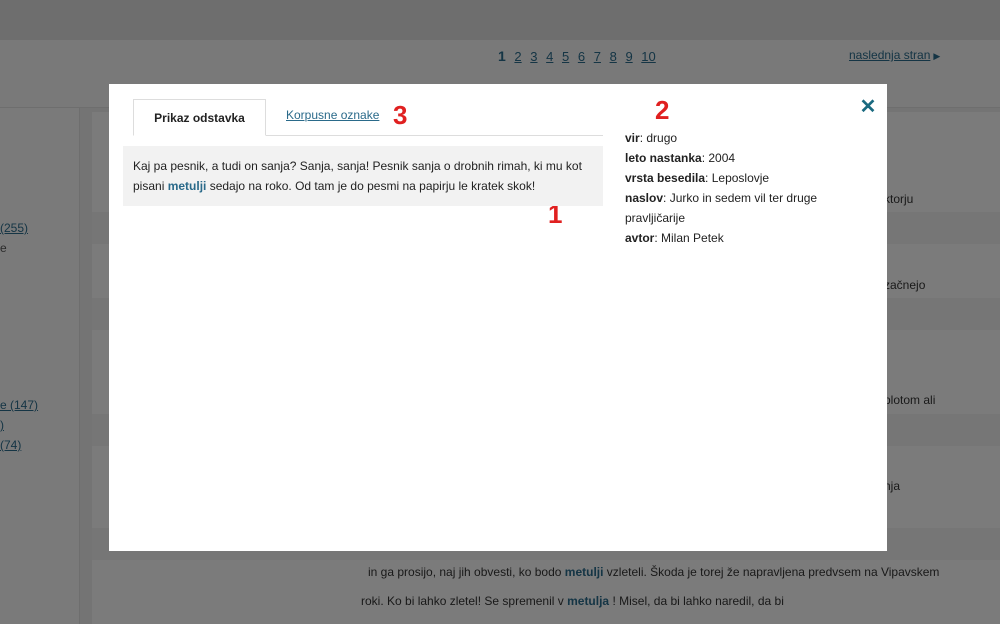 The image size is (1000, 624). What do you see at coordinates (692, 238) in the screenshot?
I see `metadata-value: Milan Petek` at bounding box center [692, 238].